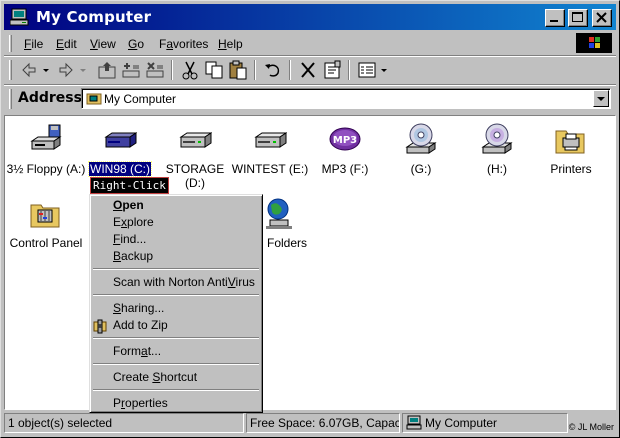 The height and width of the screenshot is (438, 620). What do you see at coordinates (578, 18) in the screenshot?
I see `maximize-button` at bounding box center [578, 18].